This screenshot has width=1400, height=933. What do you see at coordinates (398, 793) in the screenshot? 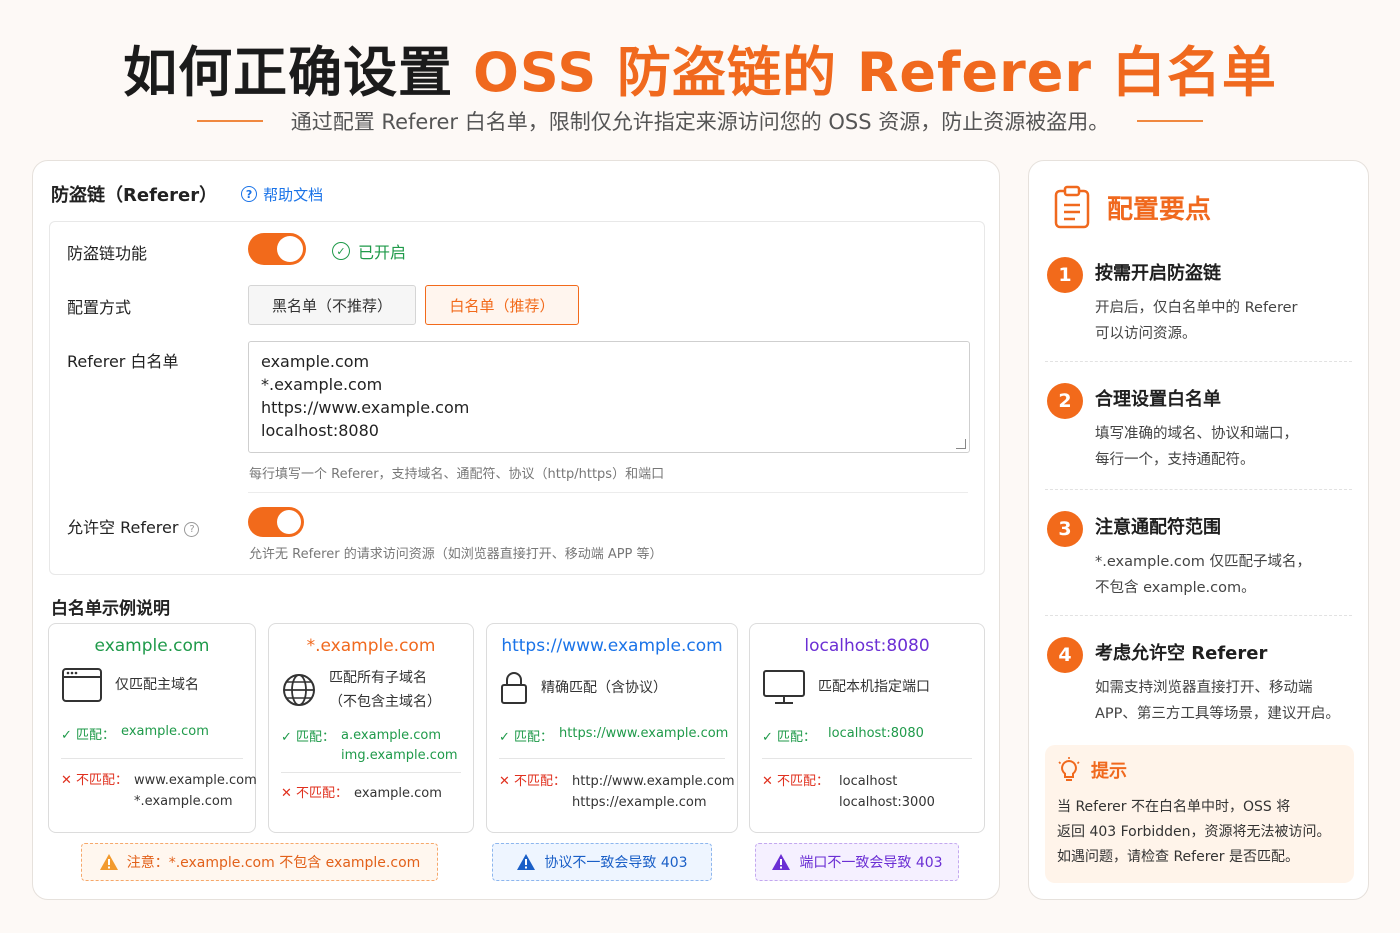
I see `nomatch-value: example.com` at bounding box center [398, 793].